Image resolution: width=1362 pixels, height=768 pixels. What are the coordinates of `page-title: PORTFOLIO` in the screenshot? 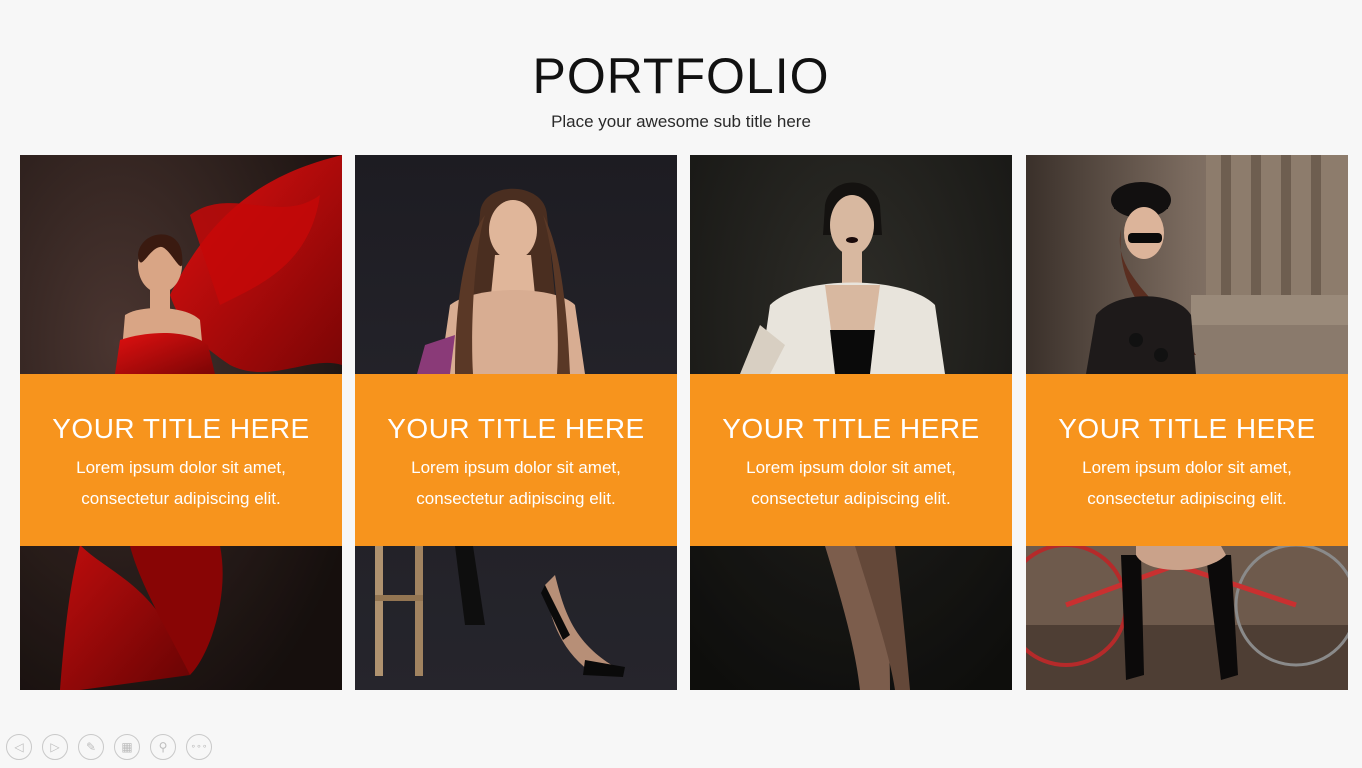 It's located at (681, 76).